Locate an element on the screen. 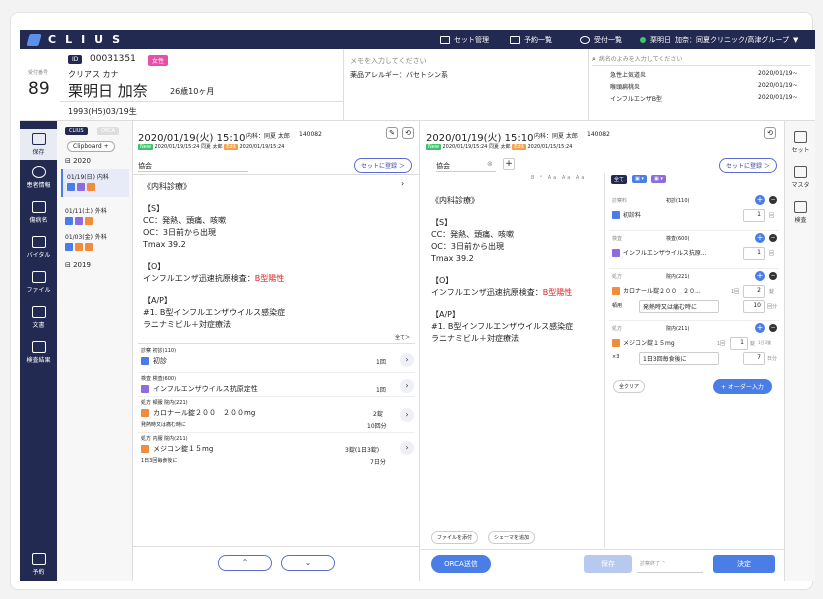  sidebar-item-lab: 検査結果 is located at coordinates (38, 352).